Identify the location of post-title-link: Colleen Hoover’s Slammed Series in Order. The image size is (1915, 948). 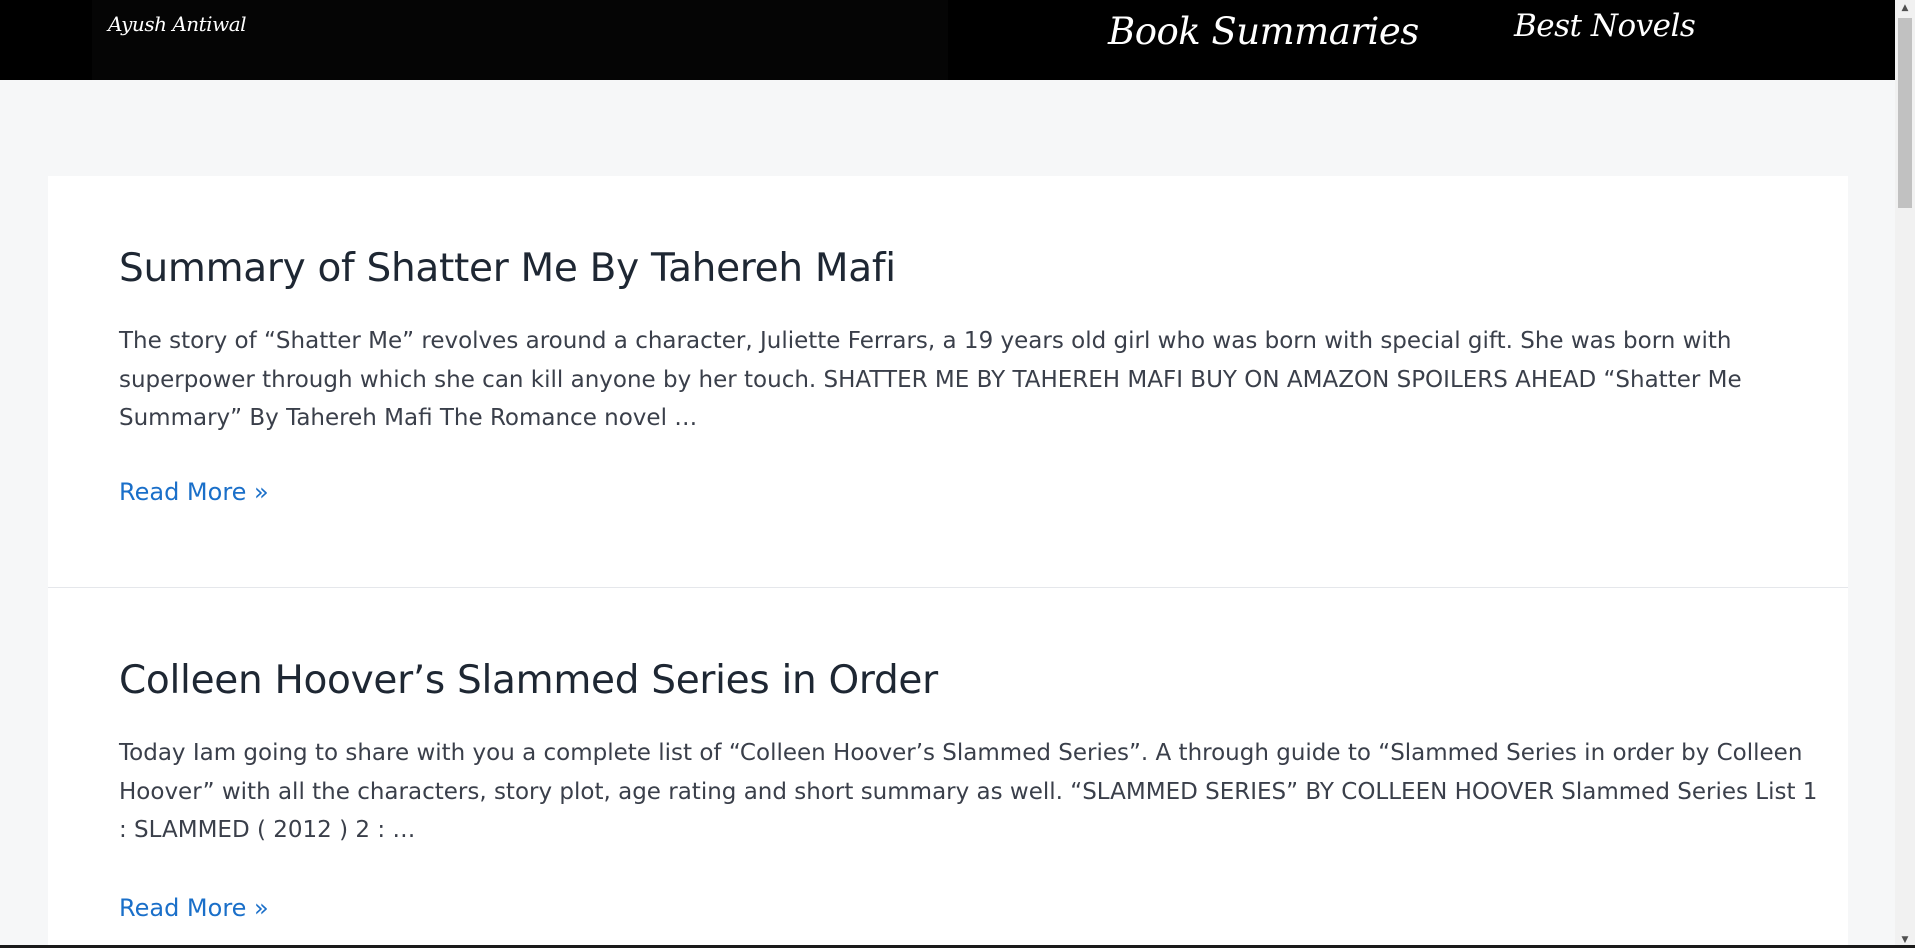
(528, 680).